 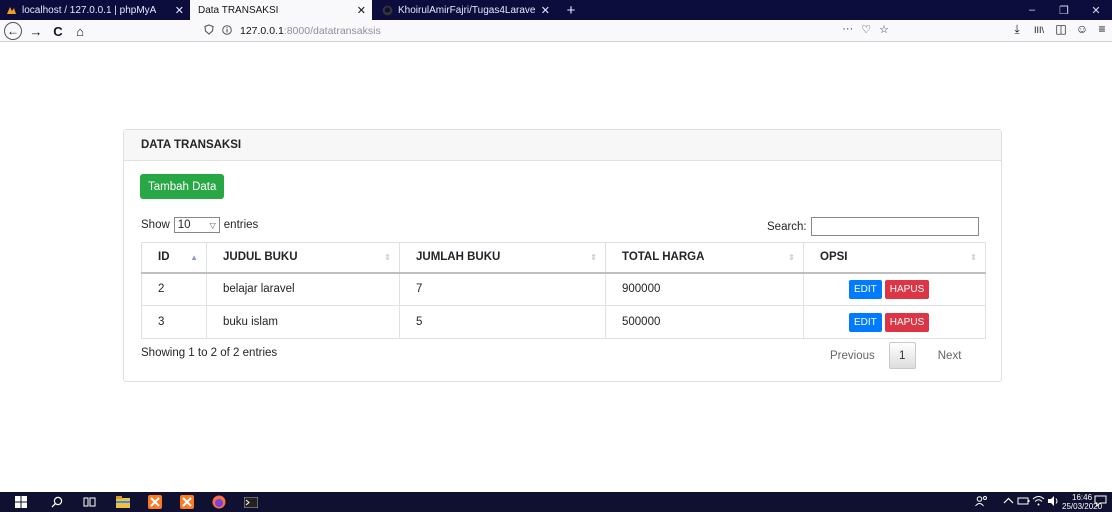 I want to click on cell-jumlah-buku: 7, so click(x=502, y=289).